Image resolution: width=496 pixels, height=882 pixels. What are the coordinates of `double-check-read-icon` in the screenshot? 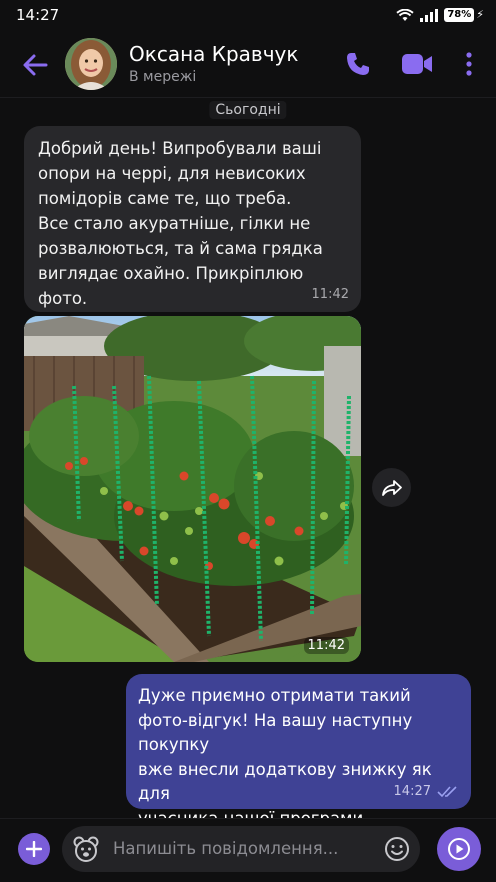 It's located at (447, 792).